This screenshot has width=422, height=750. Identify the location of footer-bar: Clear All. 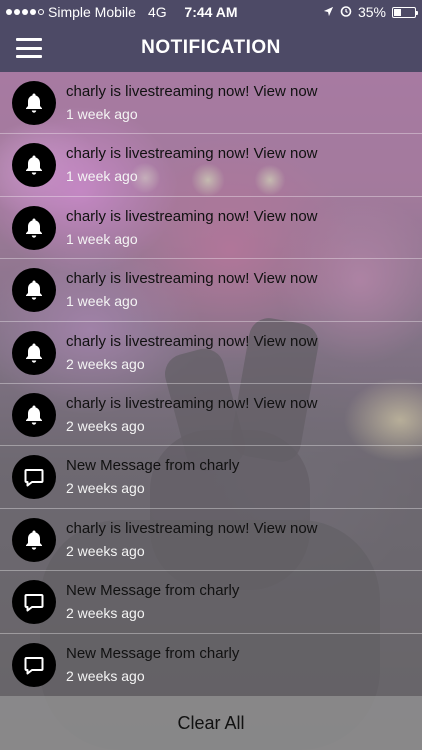
(211, 723).